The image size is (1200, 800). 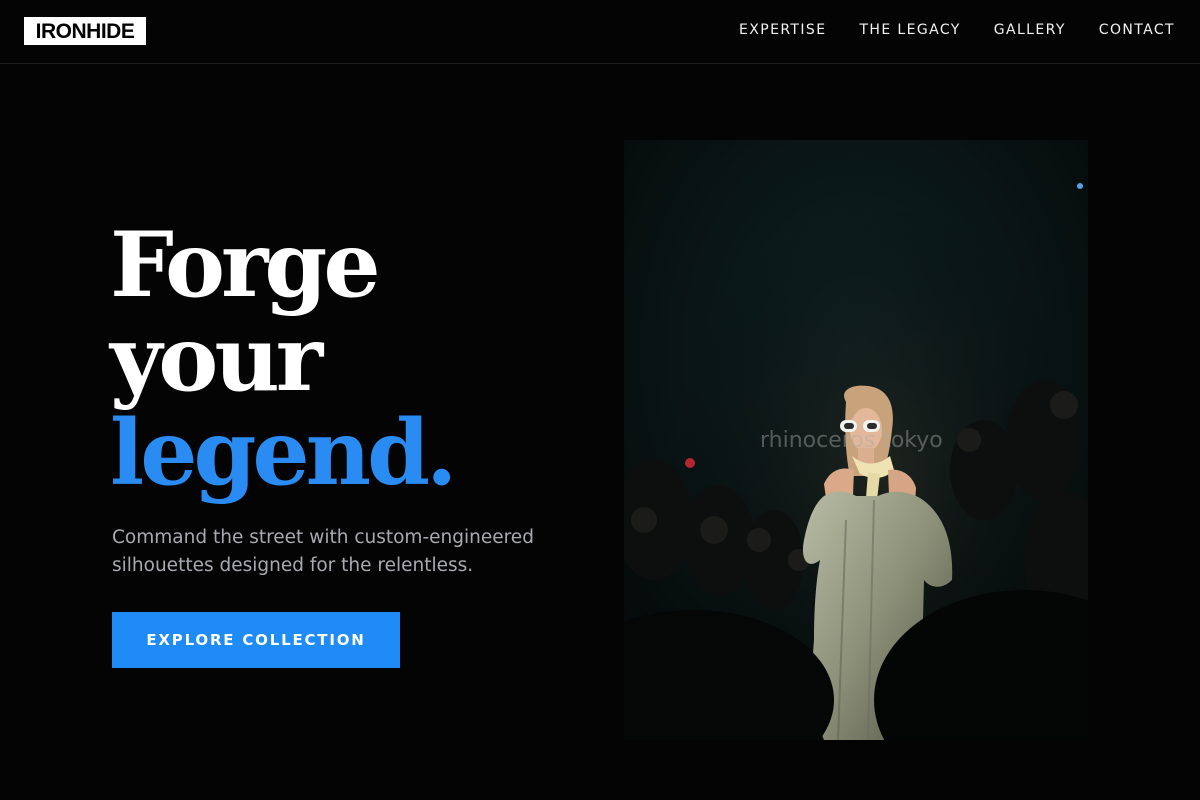 I want to click on headline-line-3: legend., so click(x=283, y=453).